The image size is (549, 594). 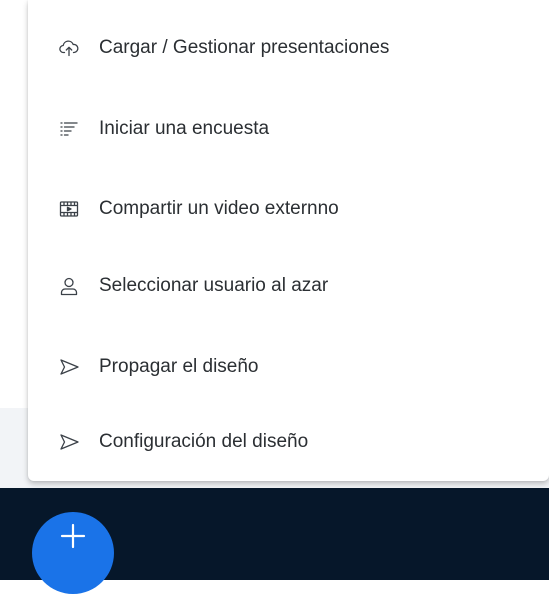 What do you see at coordinates (288, 129) in the screenshot?
I see `menu-item-start-poll: Iniciar una encuesta` at bounding box center [288, 129].